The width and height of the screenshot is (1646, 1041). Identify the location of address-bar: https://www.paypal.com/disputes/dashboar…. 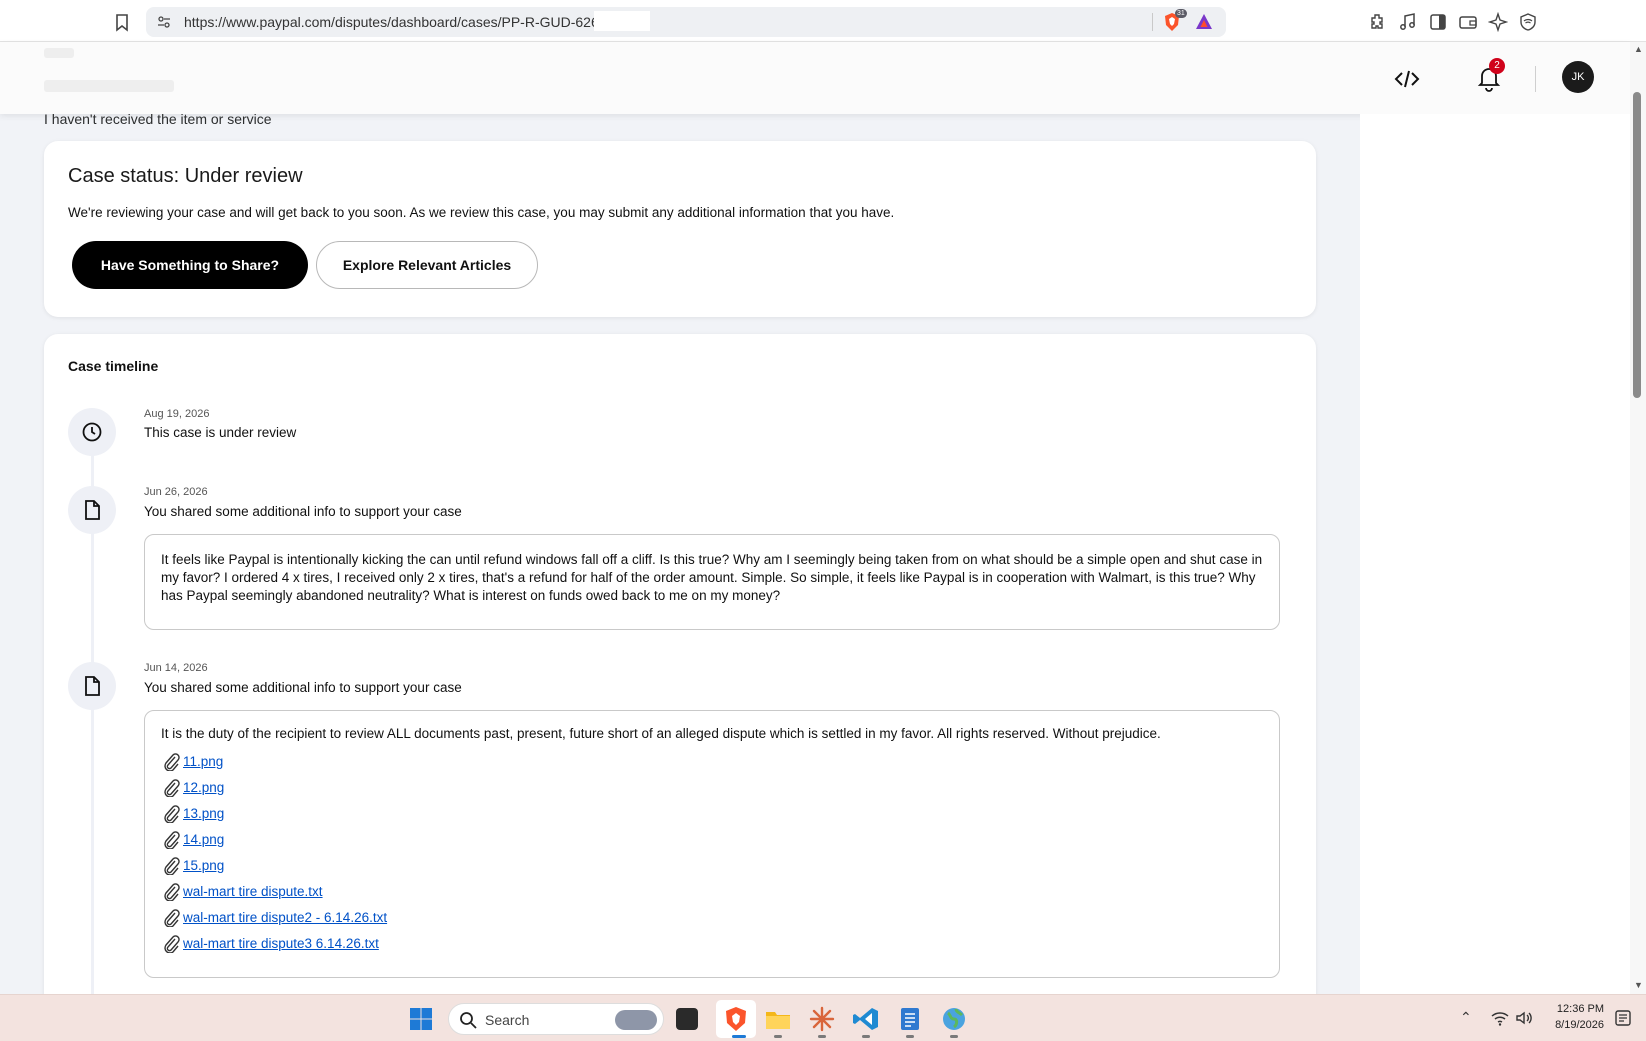
(686, 22).